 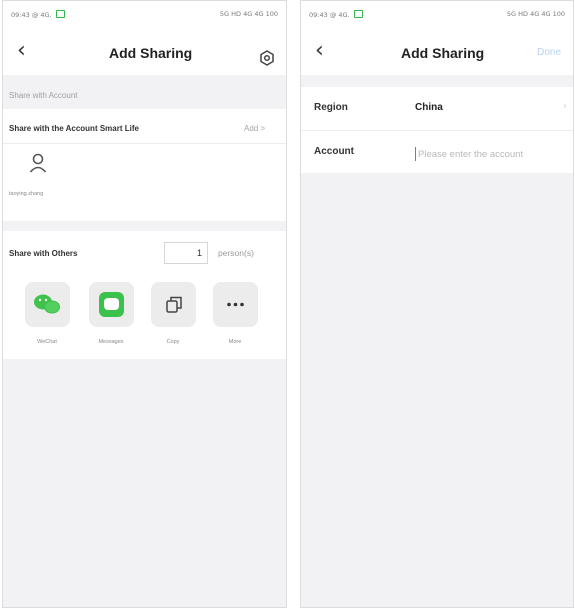 I want to click on chevron-right-icon: ›, so click(x=565, y=106).